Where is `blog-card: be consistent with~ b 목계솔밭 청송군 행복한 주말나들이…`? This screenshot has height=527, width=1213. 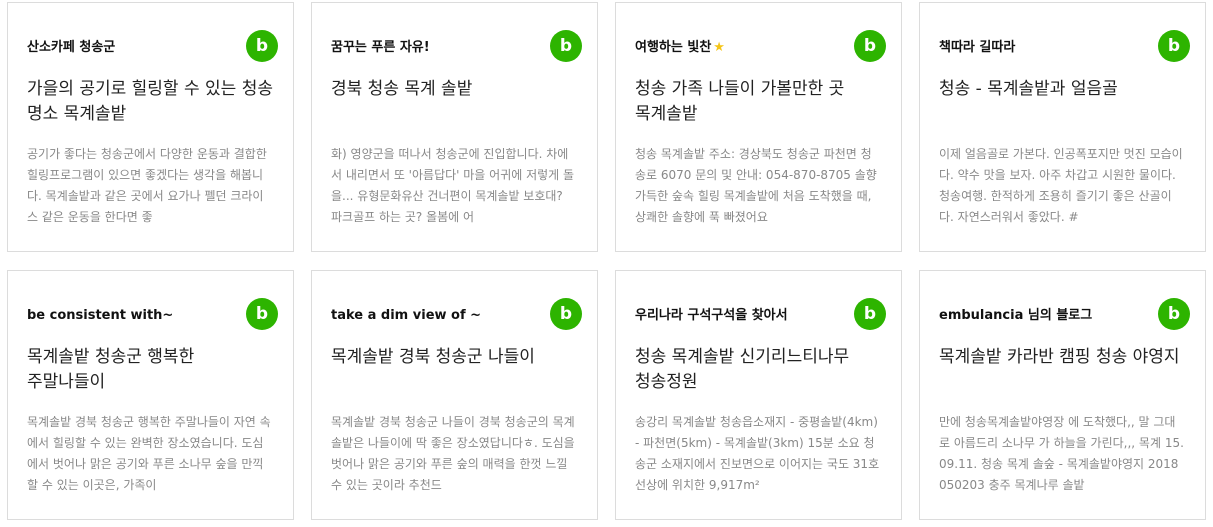
blog-card: be consistent with~ b 목계솔밭 청송군 행복한 주말나들이… is located at coordinates (150, 395).